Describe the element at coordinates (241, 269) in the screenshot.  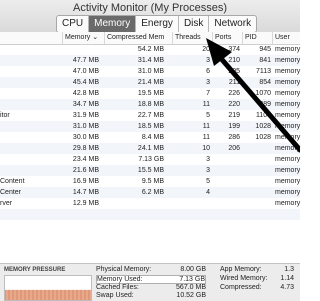
I see `stat-label: App Memory:` at that location.